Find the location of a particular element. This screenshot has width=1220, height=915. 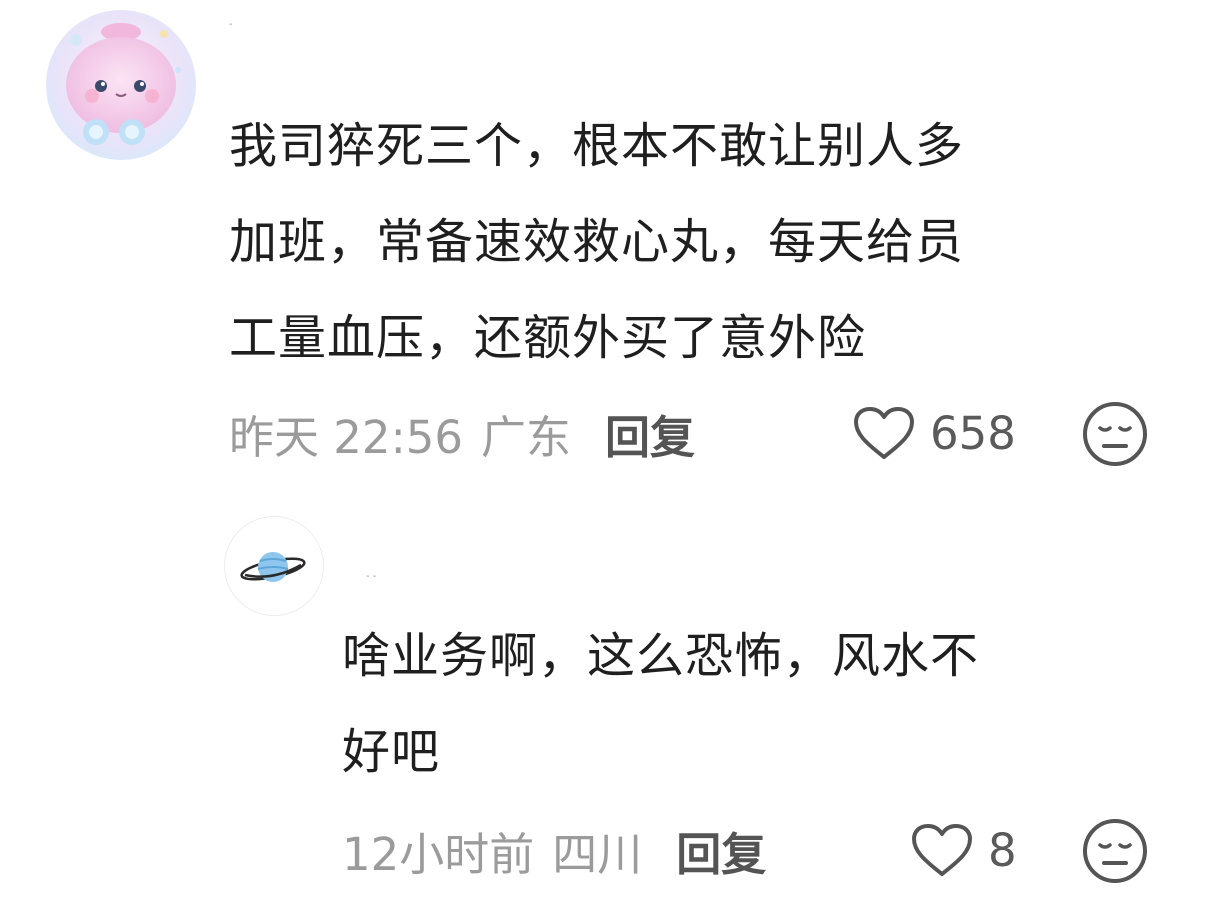

like-count: 658 is located at coordinates (973, 433).